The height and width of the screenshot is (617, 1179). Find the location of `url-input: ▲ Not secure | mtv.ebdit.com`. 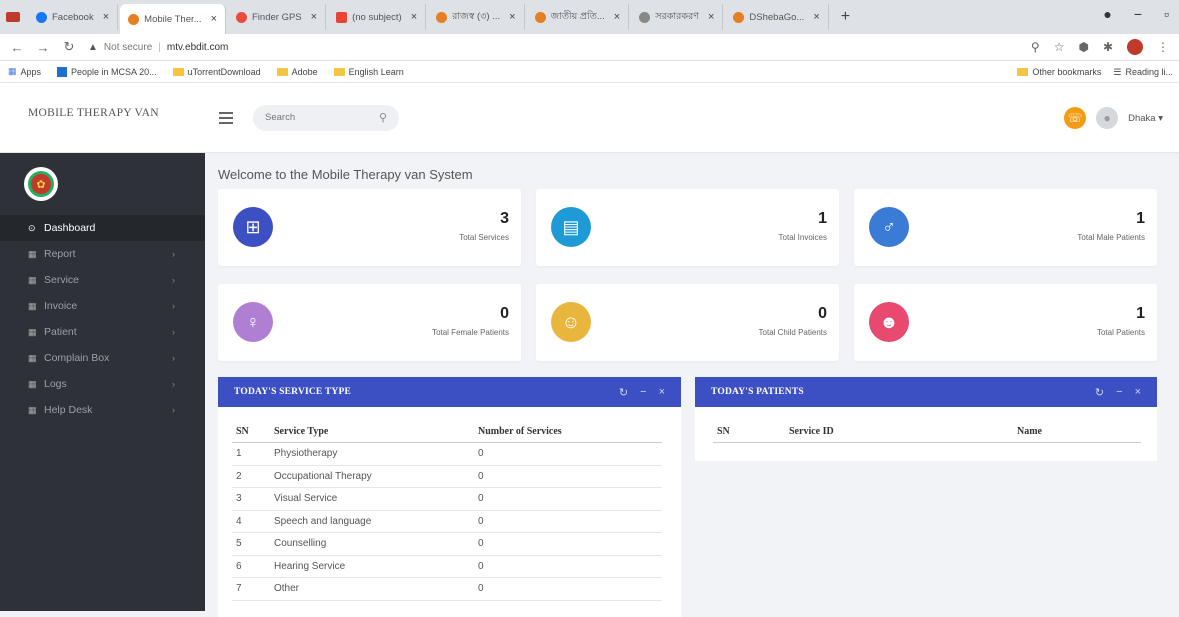

url-input: ▲ Not secure | mtv.ebdit.com is located at coordinates (553, 47).